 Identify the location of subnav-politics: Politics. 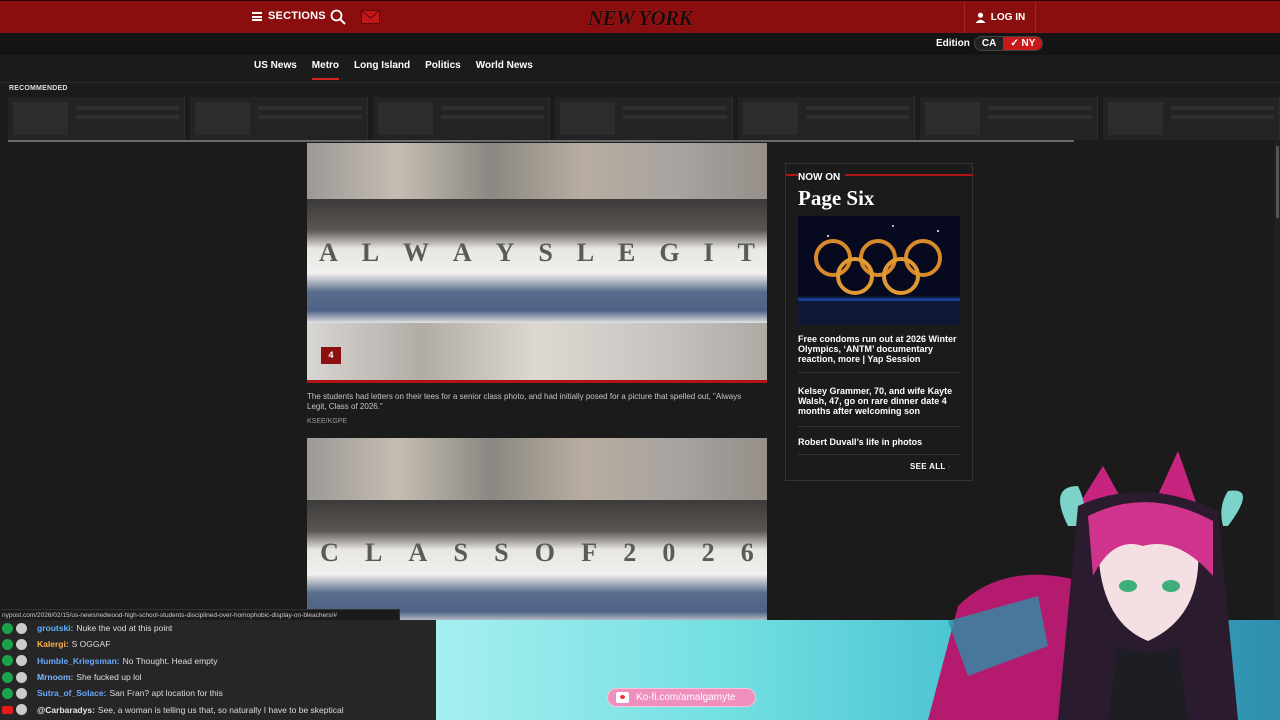
(443, 70).